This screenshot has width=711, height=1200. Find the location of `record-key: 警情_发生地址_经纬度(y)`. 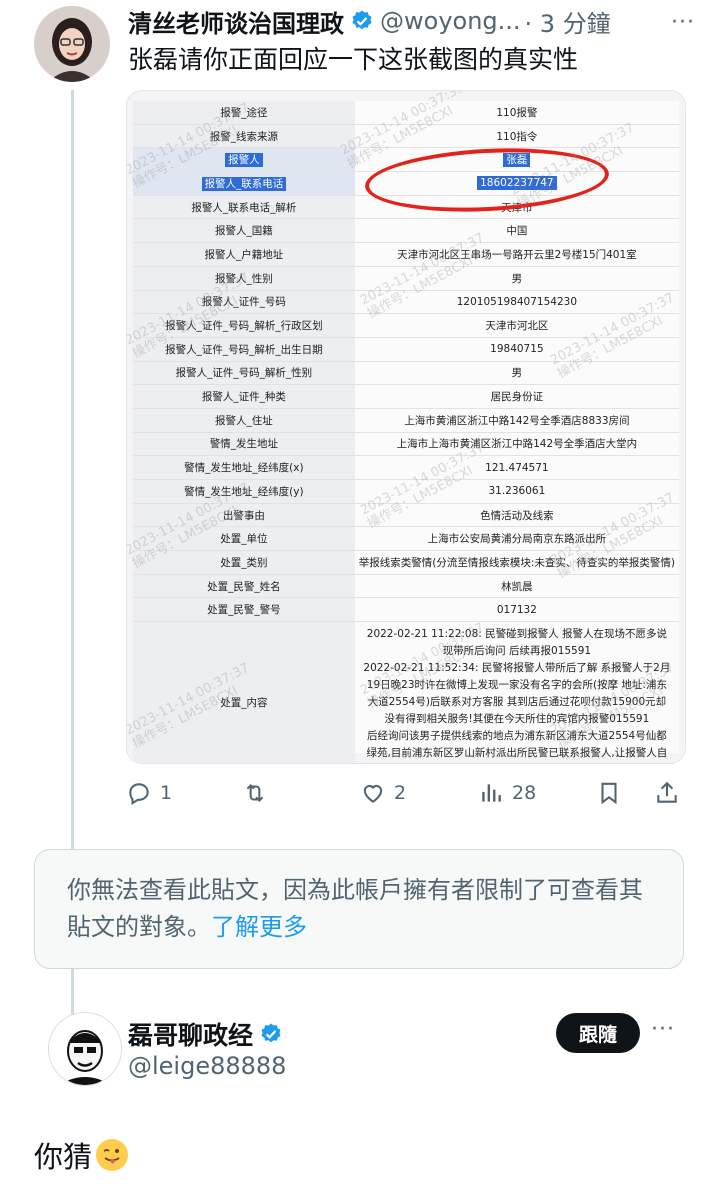

record-key: 警情_发生地址_经纬度(y) is located at coordinates (244, 491).